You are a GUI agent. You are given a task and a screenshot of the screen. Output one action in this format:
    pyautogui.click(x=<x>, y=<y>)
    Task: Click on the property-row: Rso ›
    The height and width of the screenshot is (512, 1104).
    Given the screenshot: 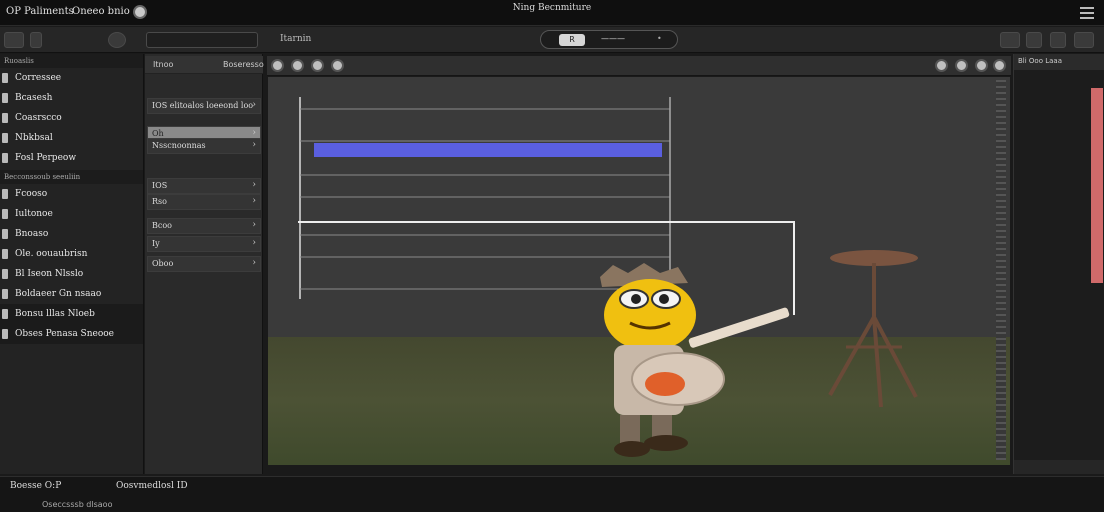 What is the action you would take?
    pyautogui.click(x=204, y=202)
    